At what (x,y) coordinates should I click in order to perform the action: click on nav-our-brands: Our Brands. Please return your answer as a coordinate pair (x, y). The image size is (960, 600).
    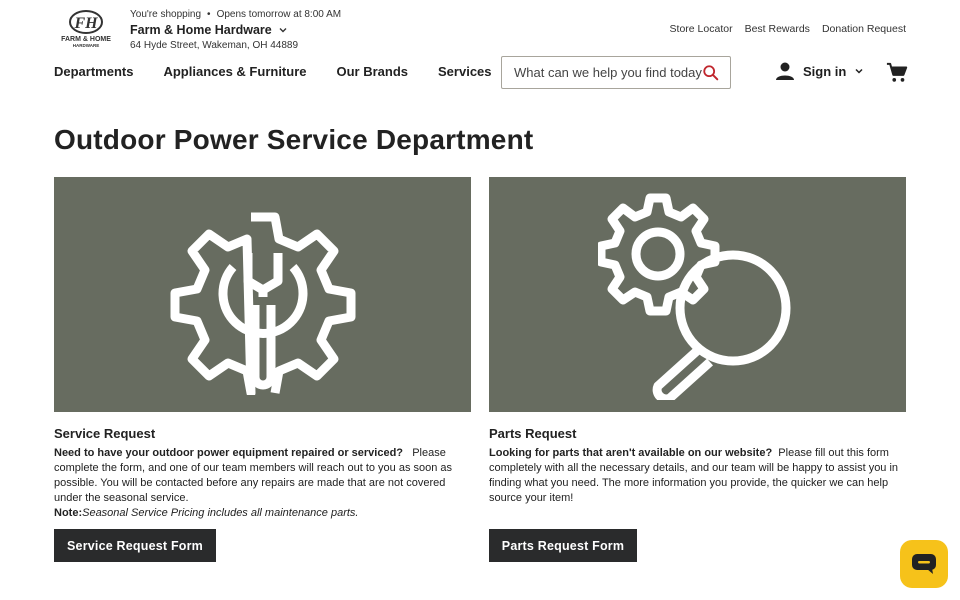
    Looking at the image, I should click on (373, 71).